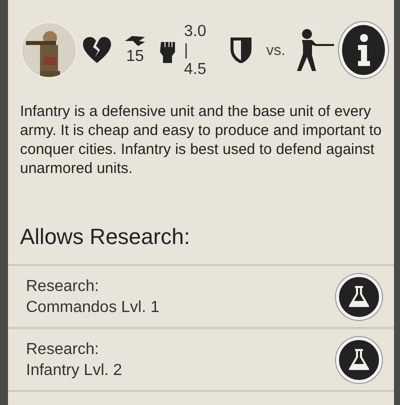 This screenshot has width=400, height=405. I want to click on research-name: Infantry Lvl. 2, so click(74, 370).